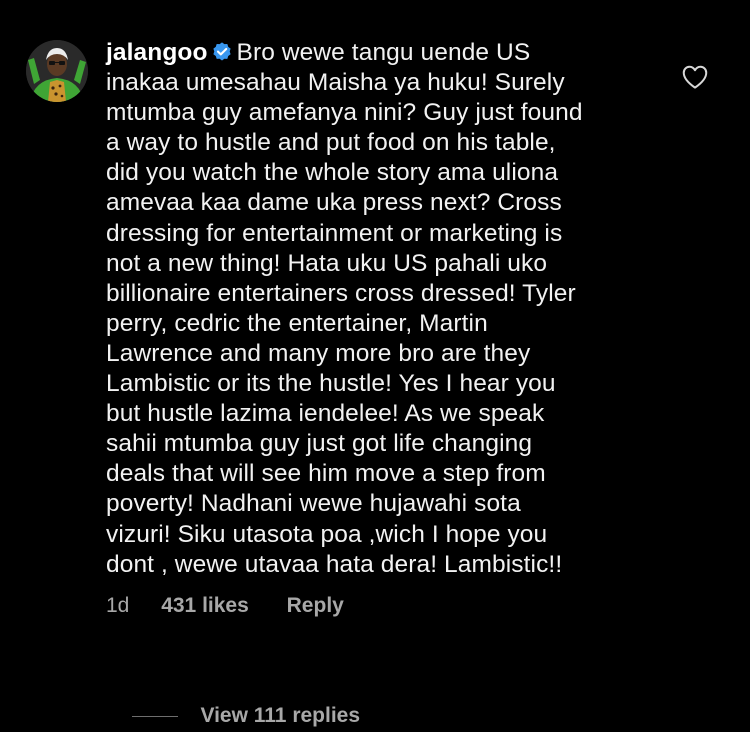 The height and width of the screenshot is (732, 750). Describe the element at coordinates (327, 263) in the screenshot. I see `comment-text-line: not a new thing! Hata uku US pahali uko` at that location.